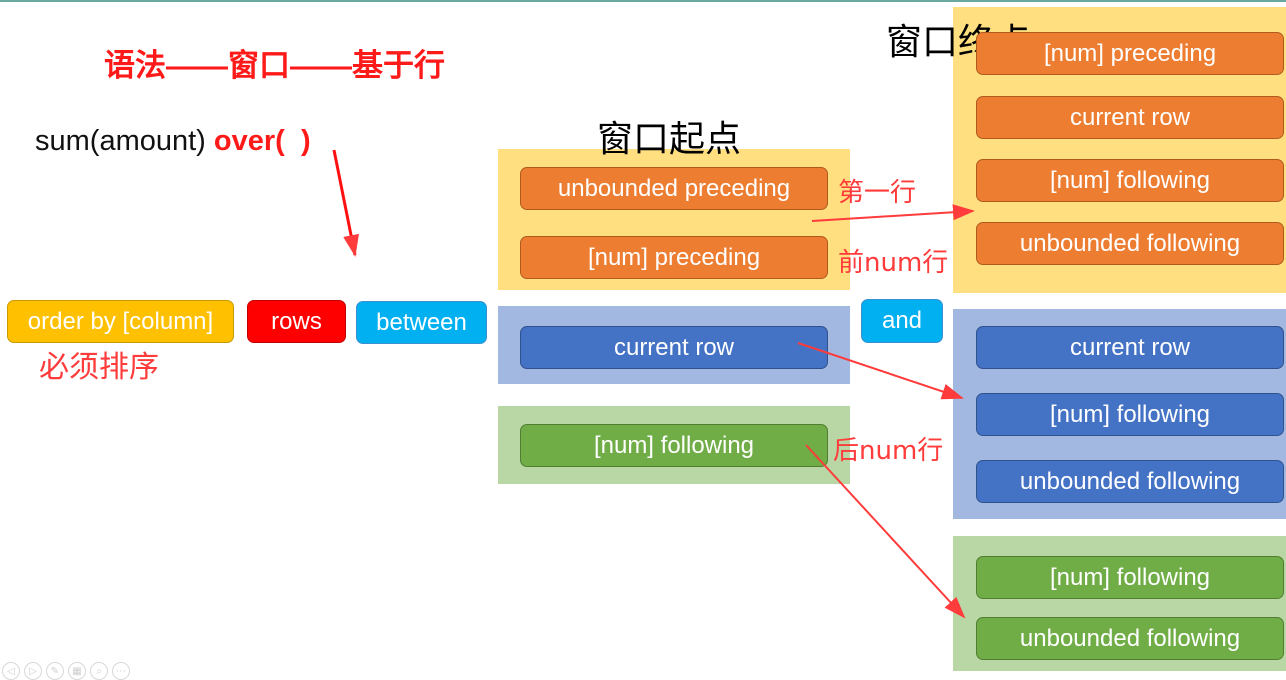 The height and width of the screenshot is (680, 1286). Describe the element at coordinates (1130, 577) in the screenshot. I see `end-green-num-following: [num] following` at that location.